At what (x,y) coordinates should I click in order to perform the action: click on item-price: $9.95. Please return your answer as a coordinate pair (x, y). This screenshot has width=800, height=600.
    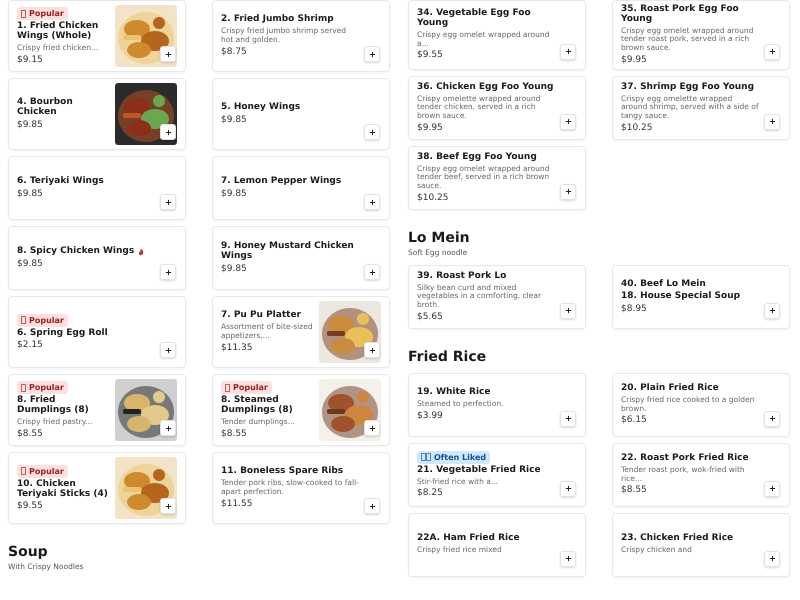
    Looking at the image, I should click on (430, 127).